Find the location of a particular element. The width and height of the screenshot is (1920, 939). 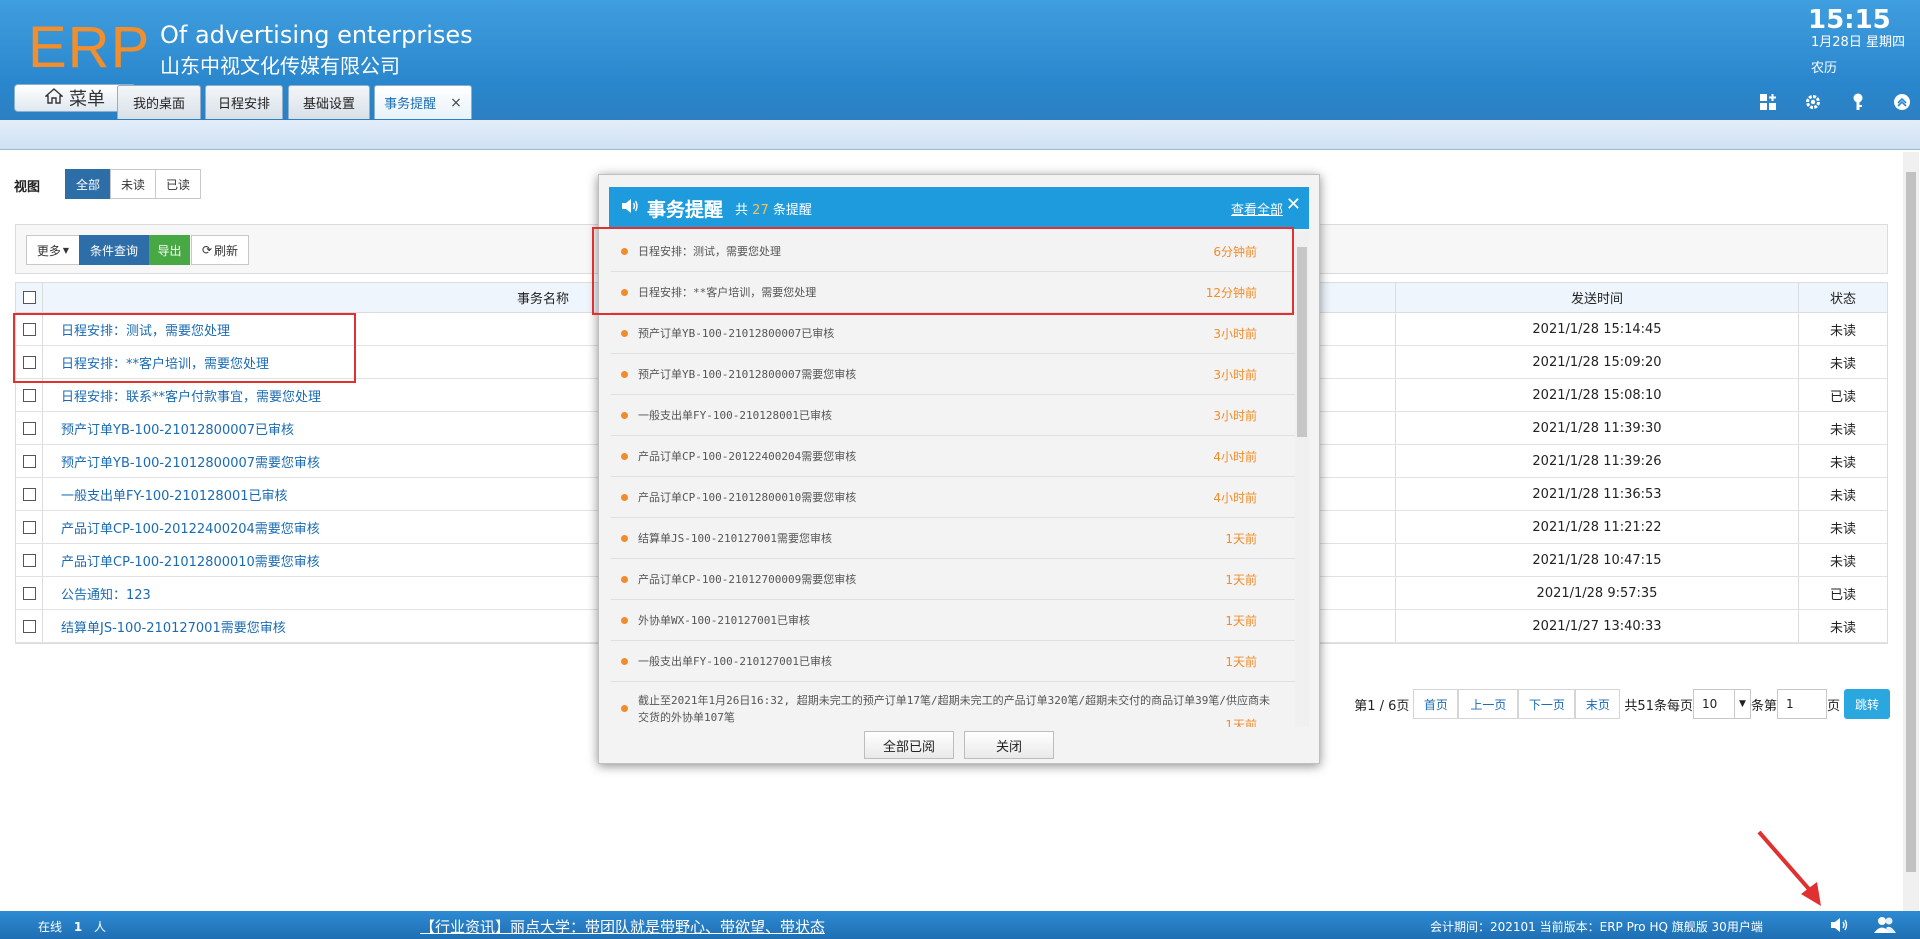

reminder-item: 一般支出单FY-100-210127001已审核 1天前 is located at coordinates (953, 661).